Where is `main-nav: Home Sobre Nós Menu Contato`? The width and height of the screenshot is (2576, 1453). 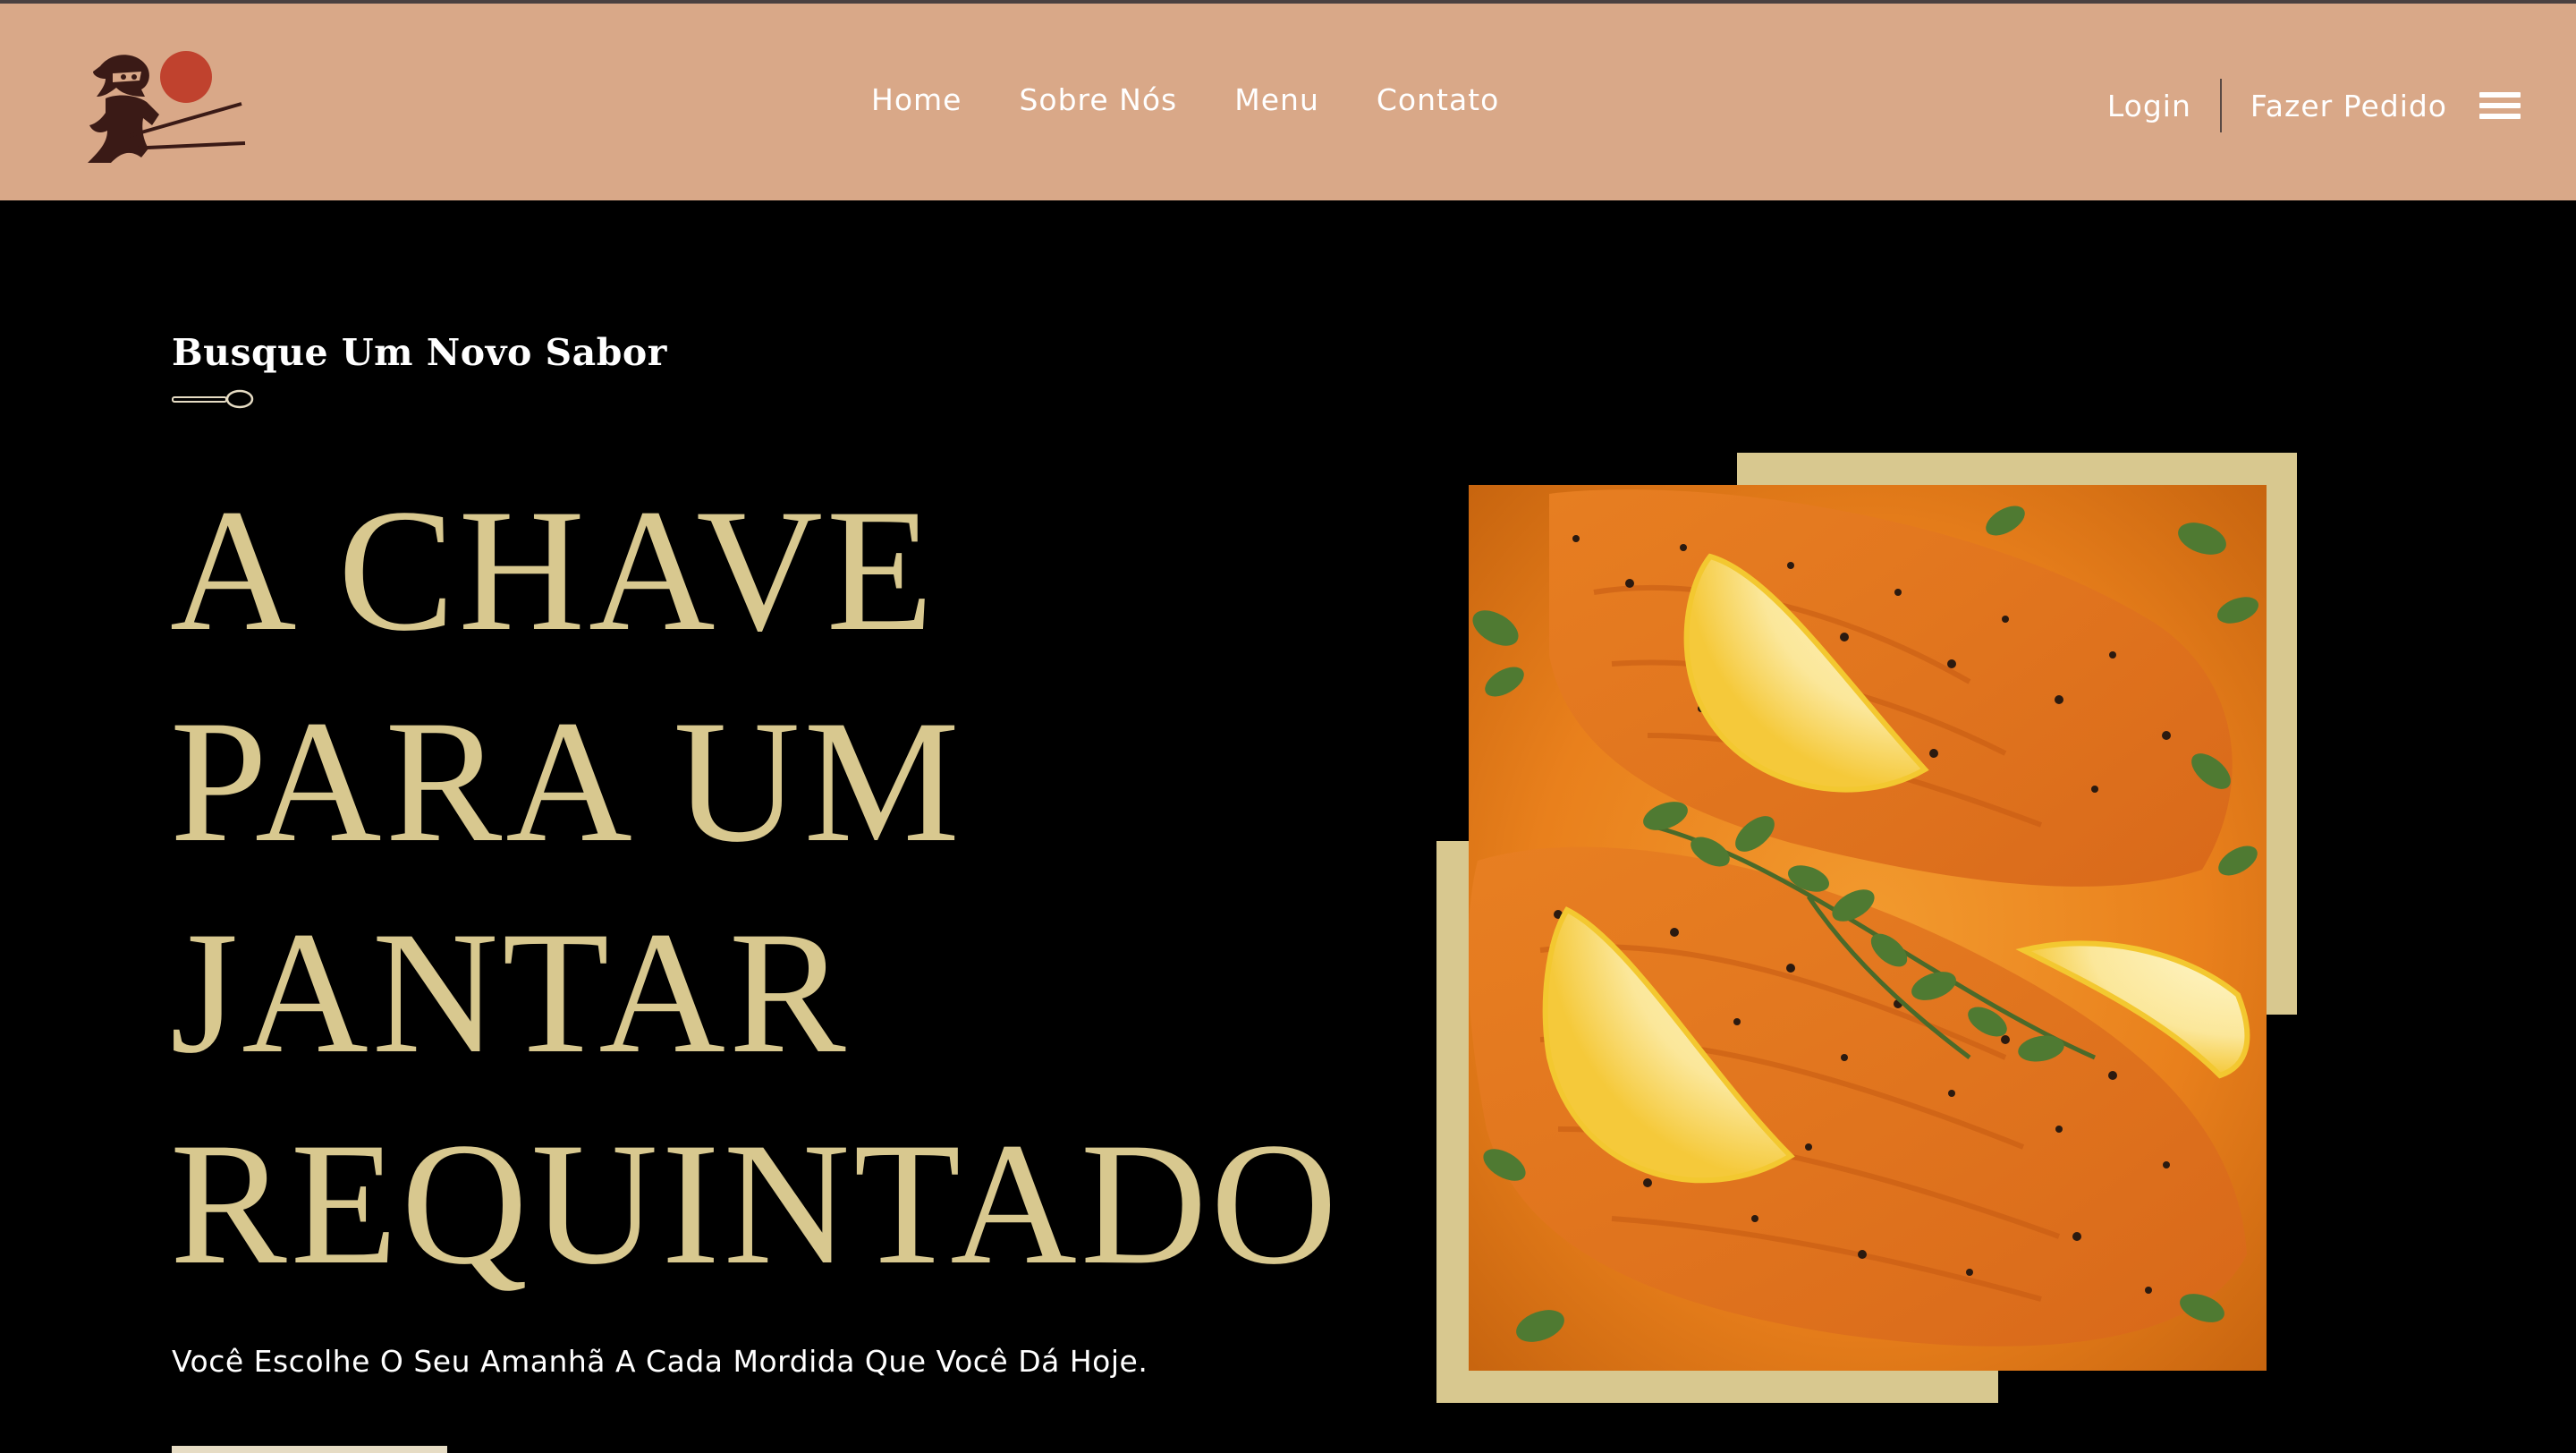 main-nav: Home Sobre Nós Menu Contato is located at coordinates (1185, 99).